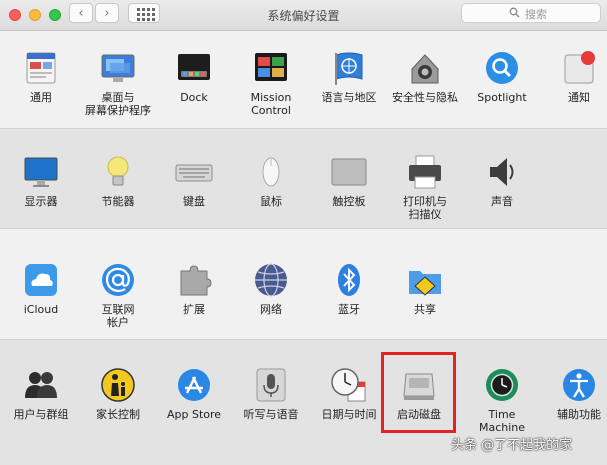 This screenshot has height=465, width=607. What do you see at coordinates (271, 300) in the screenshot?
I see `pref-network: 网络` at bounding box center [271, 300].